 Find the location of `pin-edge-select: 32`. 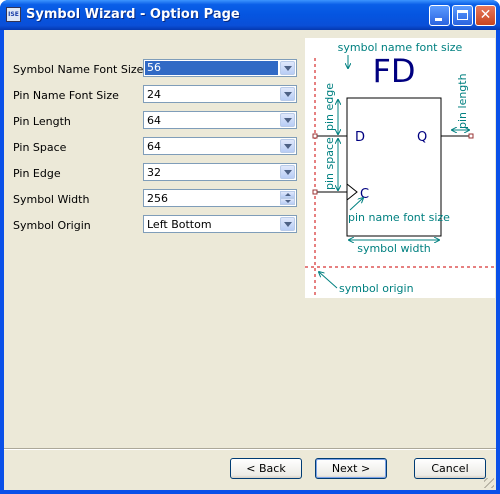

pin-edge-select: 32 is located at coordinates (220, 172).